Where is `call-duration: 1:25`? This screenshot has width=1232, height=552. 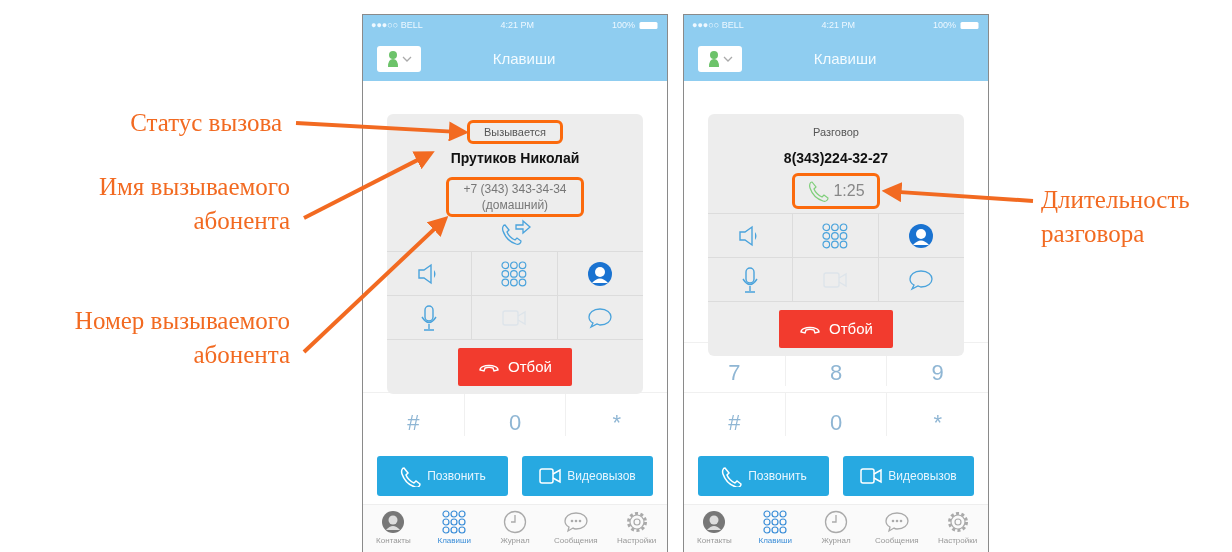 call-duration: 1:25 is located at coordinates (849, 191).